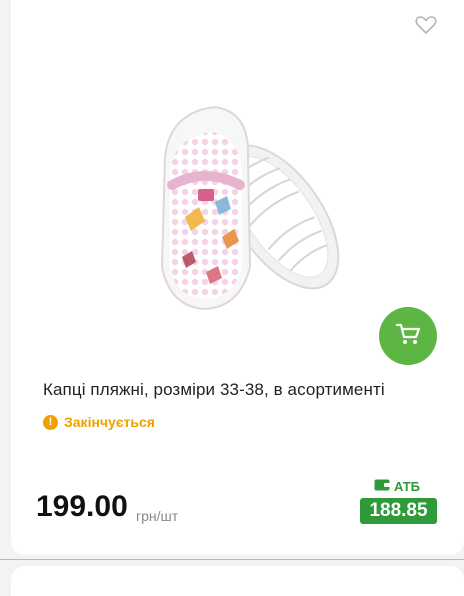 The image size is (464, 596). I want to click on divider, so click(232, 559).